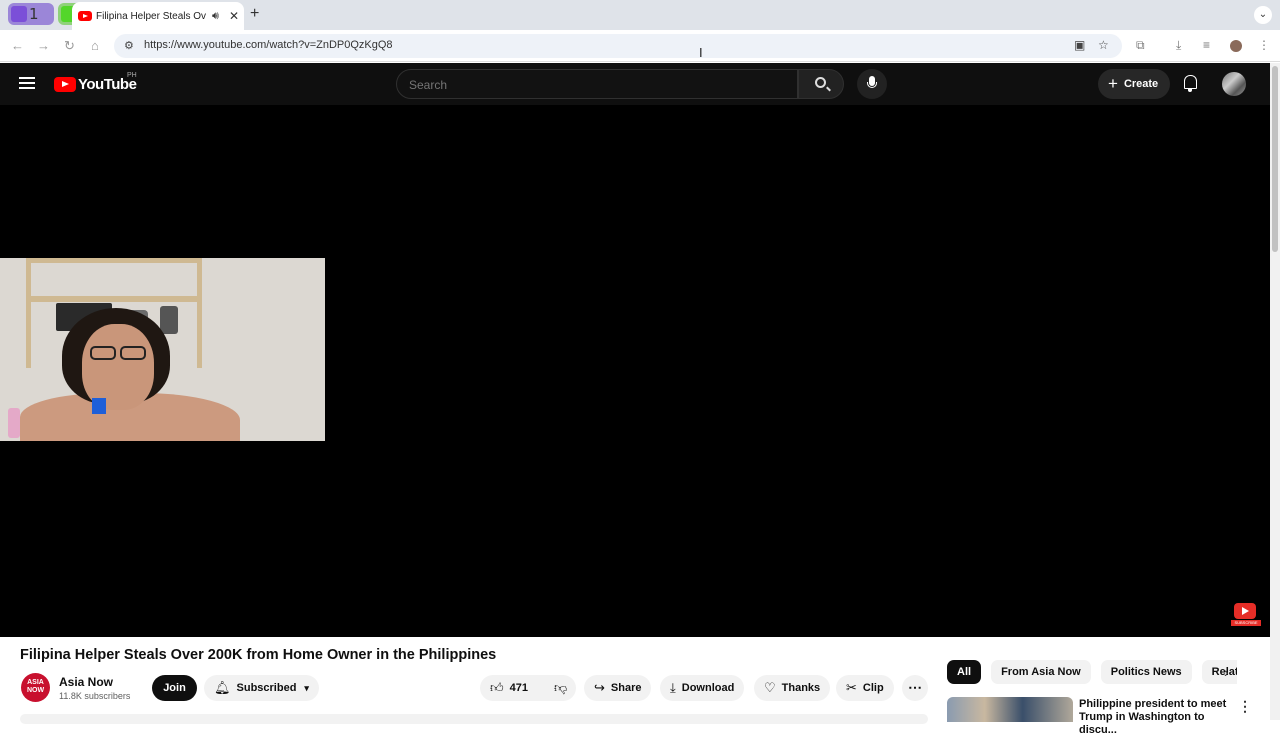 The height and width of the screenshot is (737, 1280). Describe the element at coordinates (35, 687) in the screenshot. I see `channel-avatar: ASIA NOW` at that location.